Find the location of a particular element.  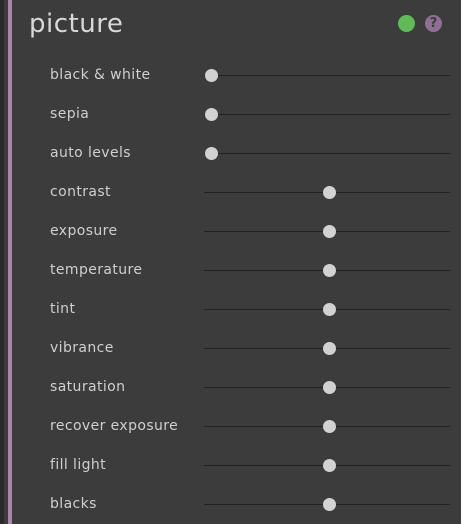

green-dot-icon is located at coordinates (406, 23).